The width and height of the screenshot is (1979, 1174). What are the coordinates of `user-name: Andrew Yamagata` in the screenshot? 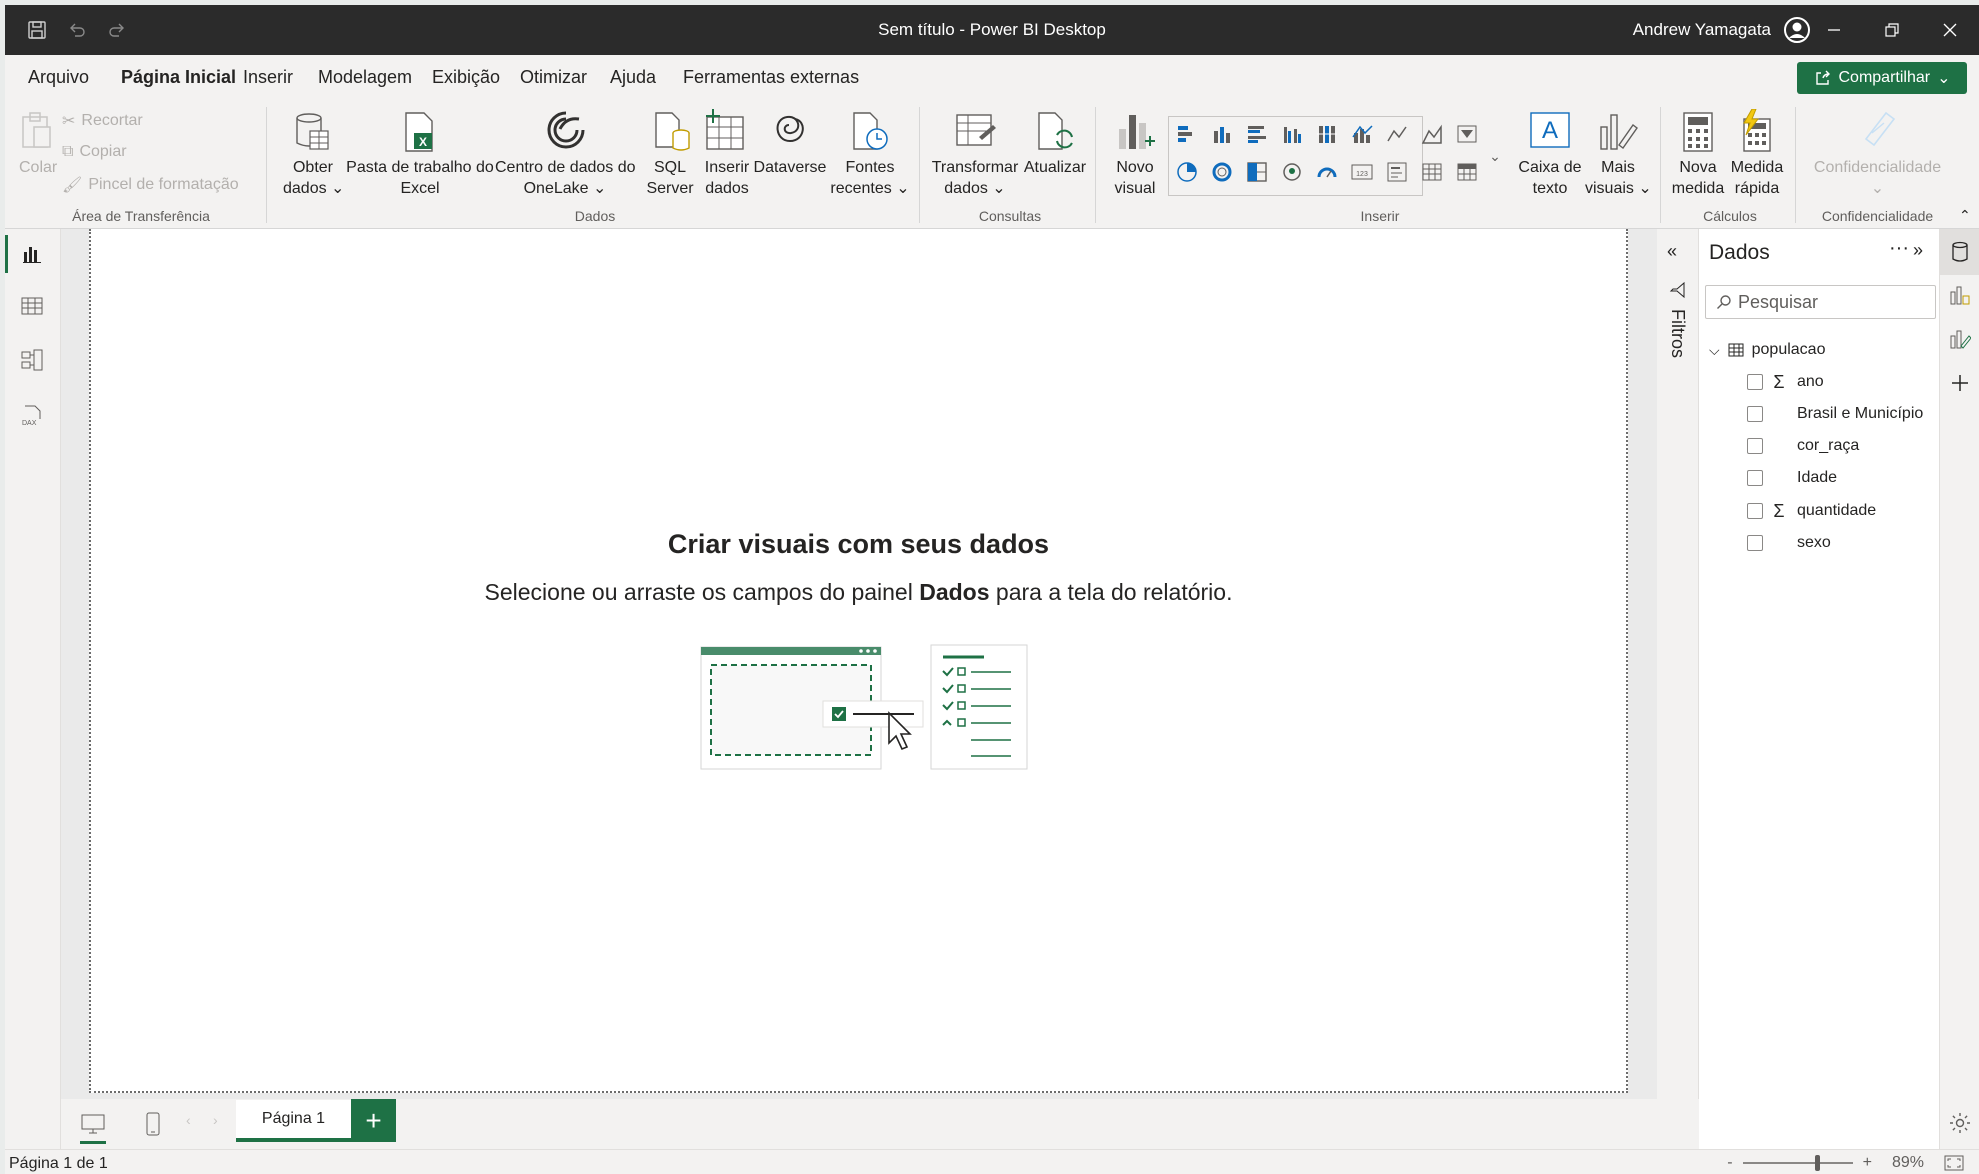 It's located at (1702, 30).